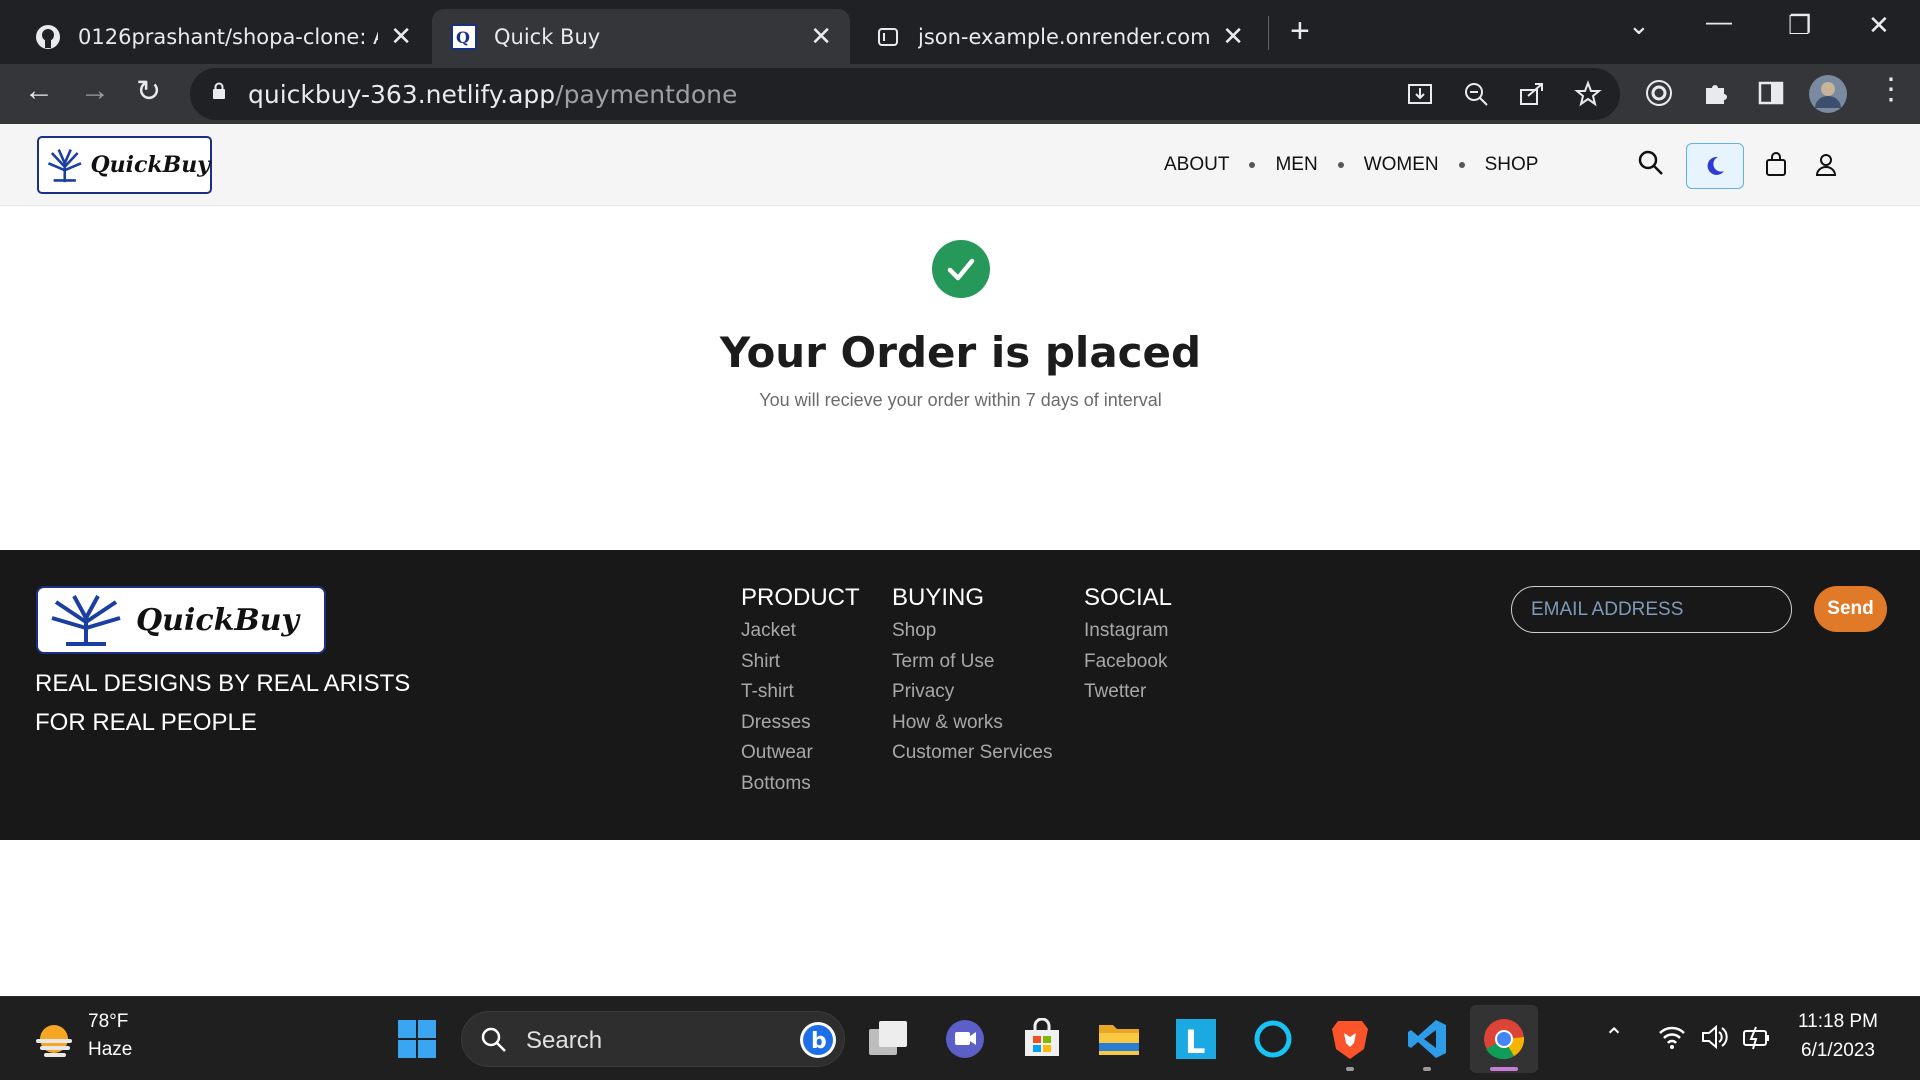  Describe the element at coordinates (1828, 94) in the screenshot. I see `profile-avatar` at that location.